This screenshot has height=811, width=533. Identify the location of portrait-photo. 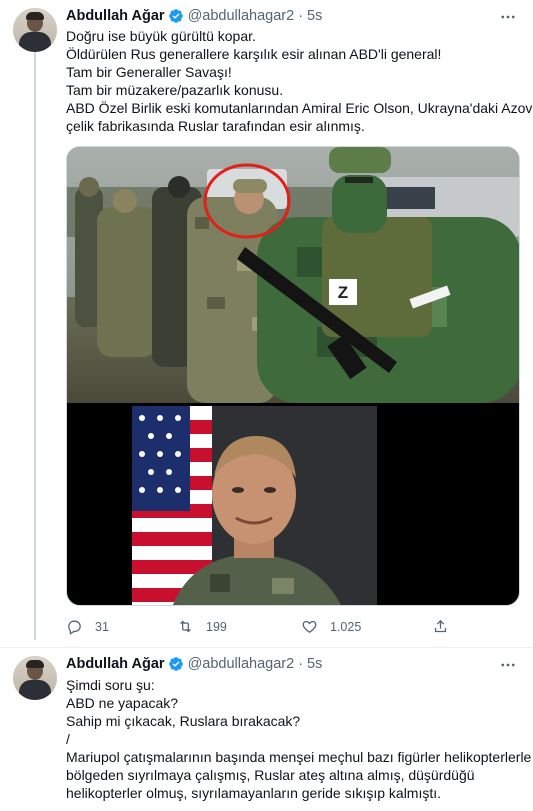
(254, 505).